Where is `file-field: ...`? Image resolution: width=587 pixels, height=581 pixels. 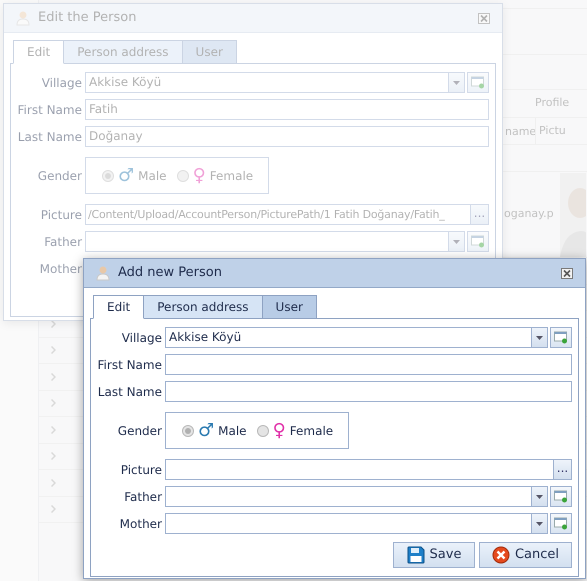 file-field: ... is located at coordinates (368, 469).